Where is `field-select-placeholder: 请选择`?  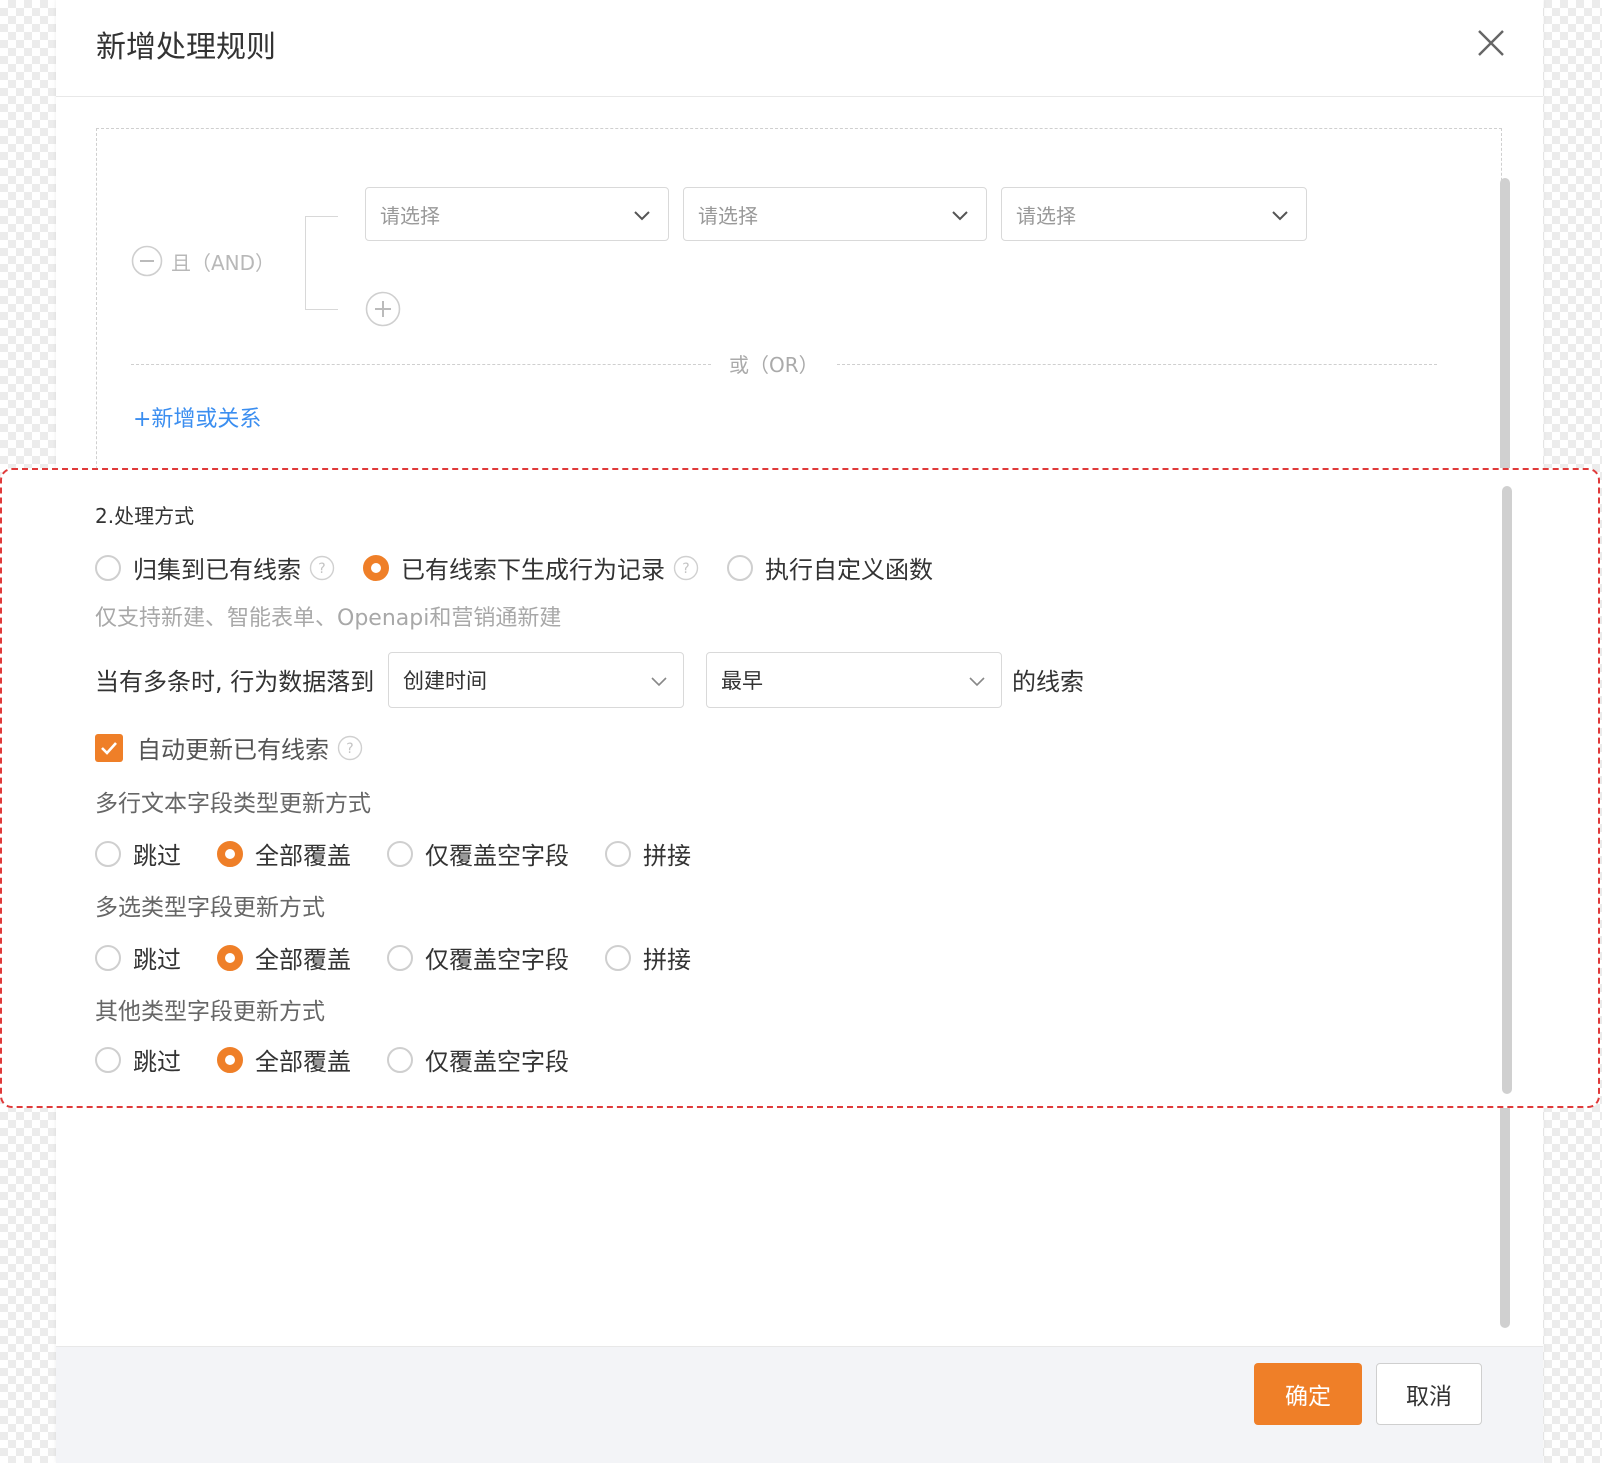 field-select-placeholder: 请选择 is located at coordinates (410, 215).